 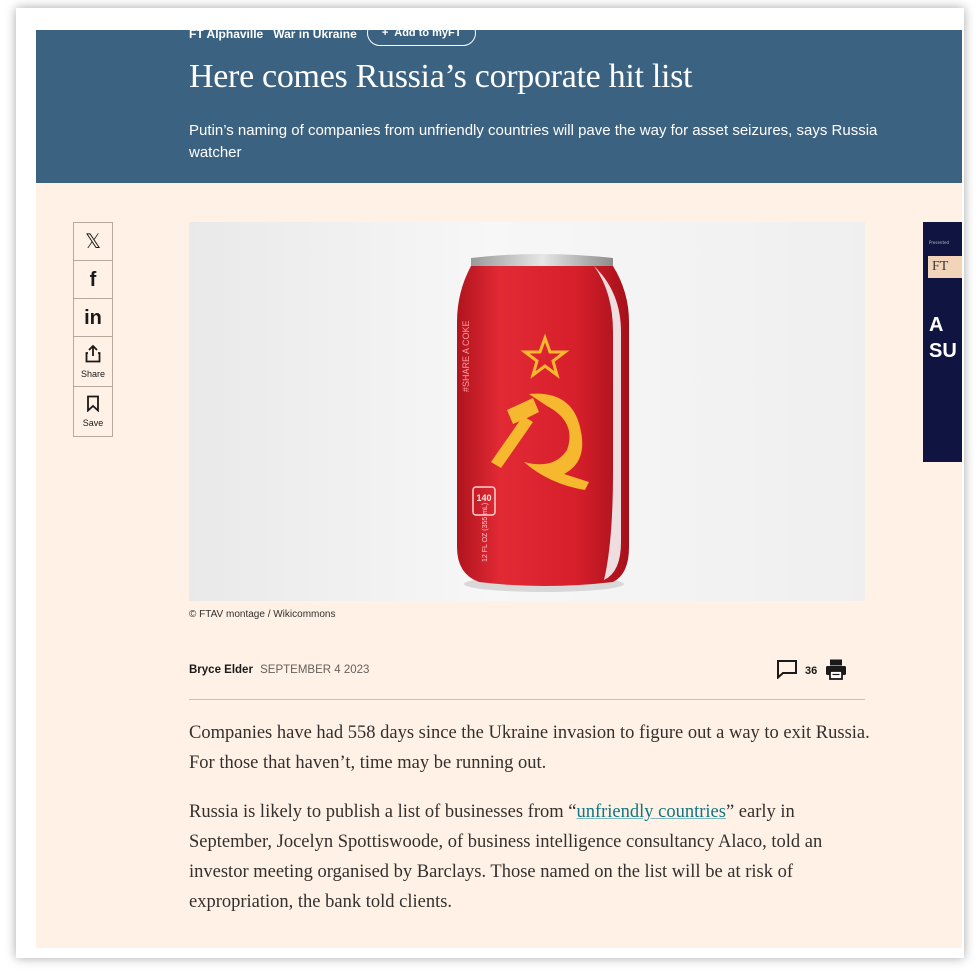 What do you see at coordinates (93, 356) in the screenshot?
I see `share-icon` at bounding box center [93, 356].